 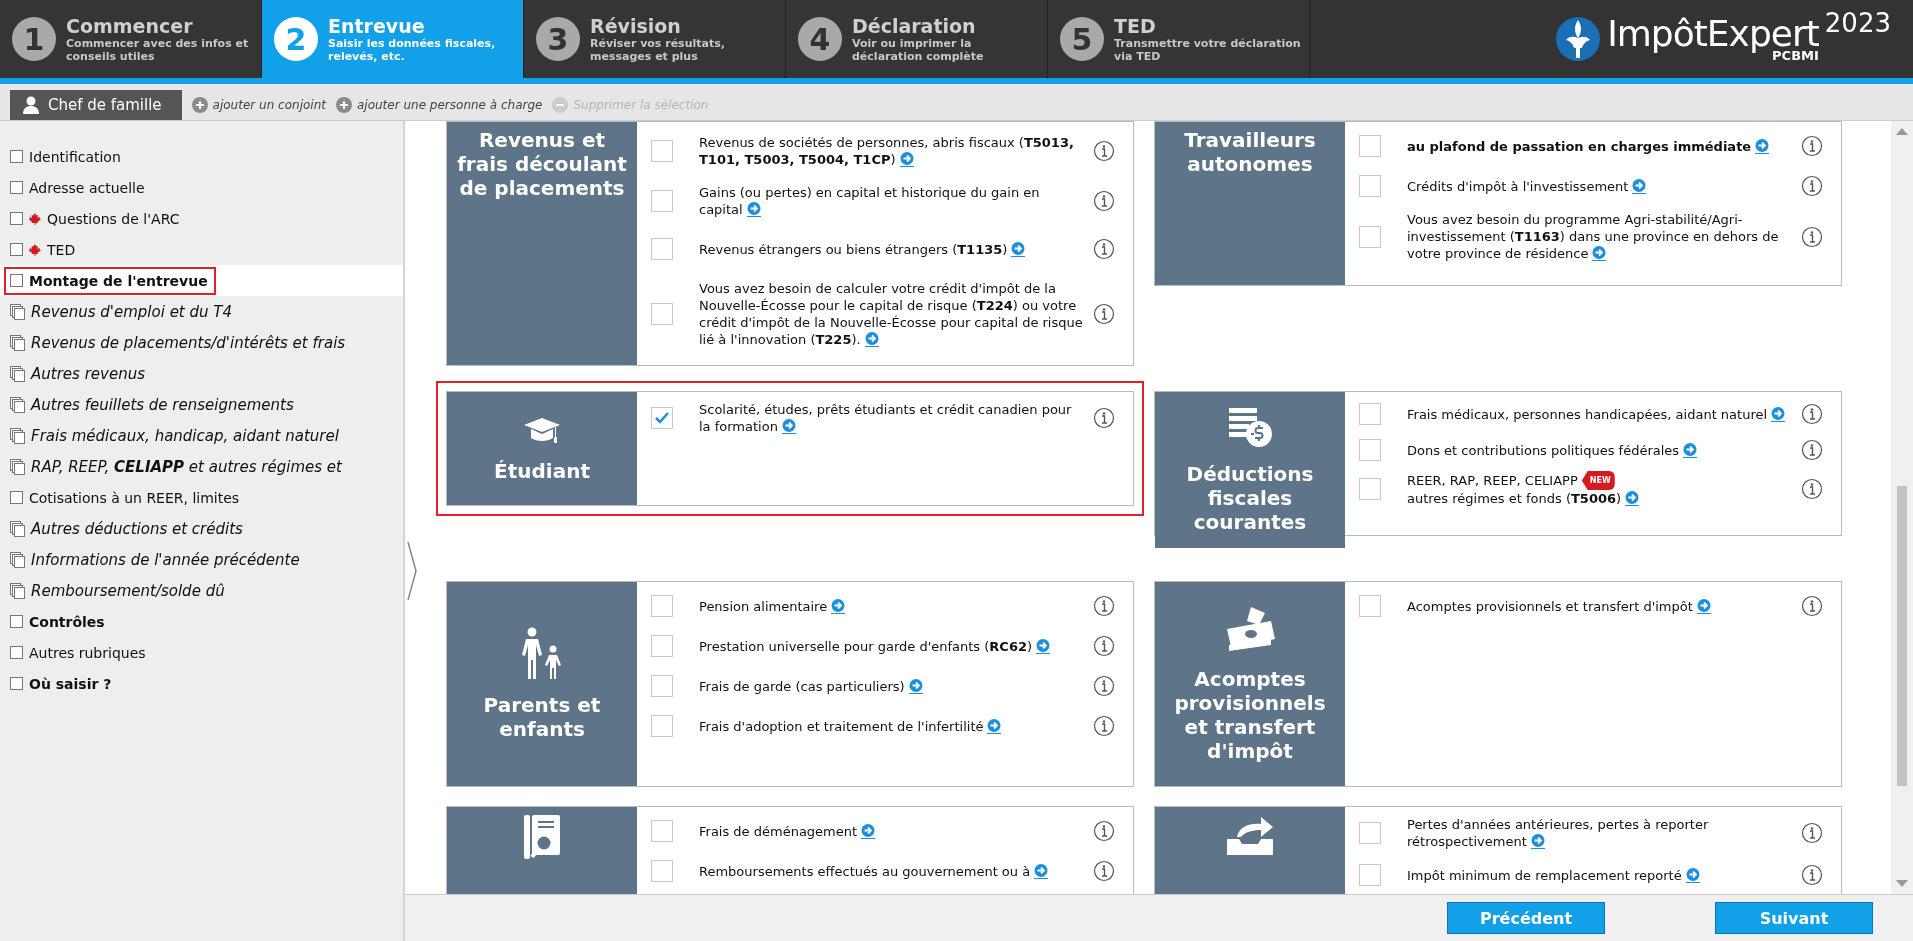 I want to click on person-tab: Chef de famille, so click(x=96, y=105).